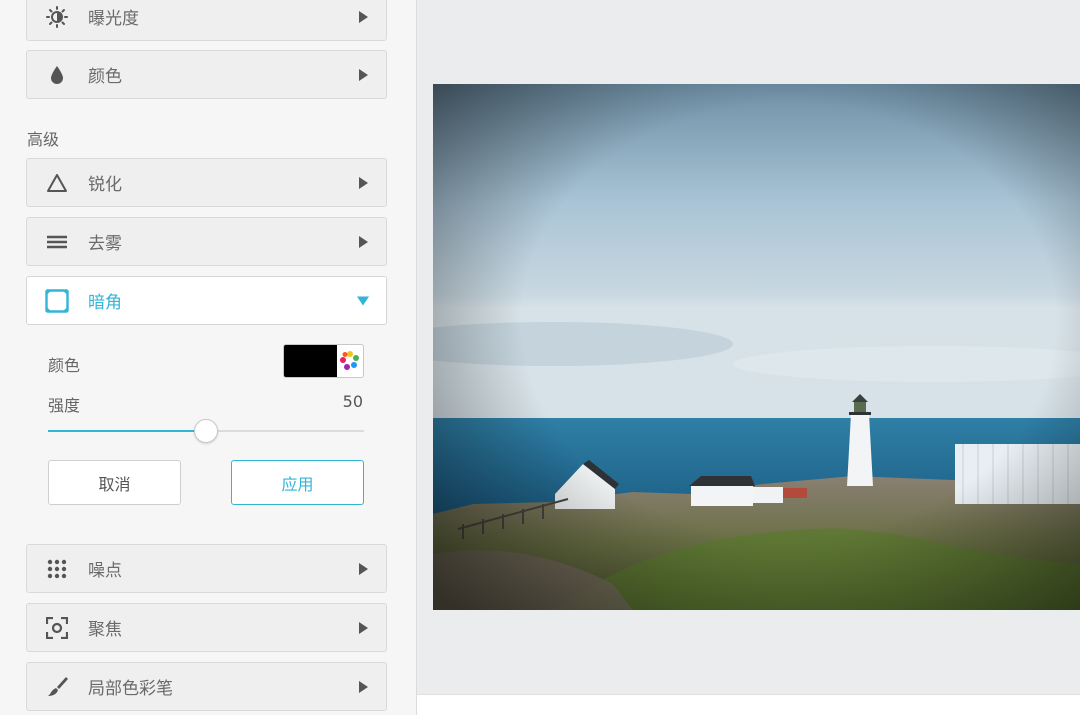  I want to click on panel-noise: 噪点, so click(206, 568).